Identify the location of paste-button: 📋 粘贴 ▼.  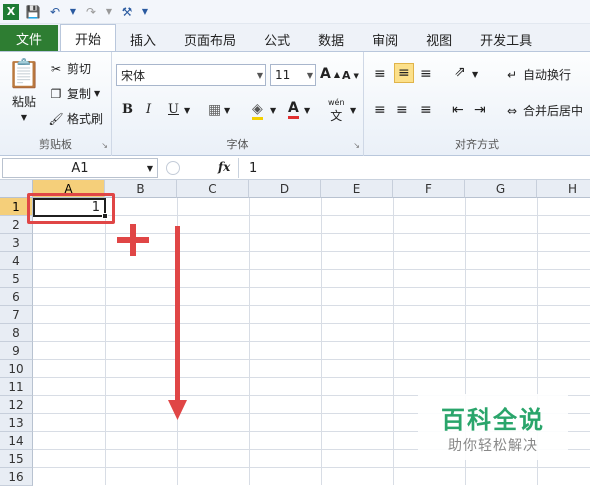
(24, 90).